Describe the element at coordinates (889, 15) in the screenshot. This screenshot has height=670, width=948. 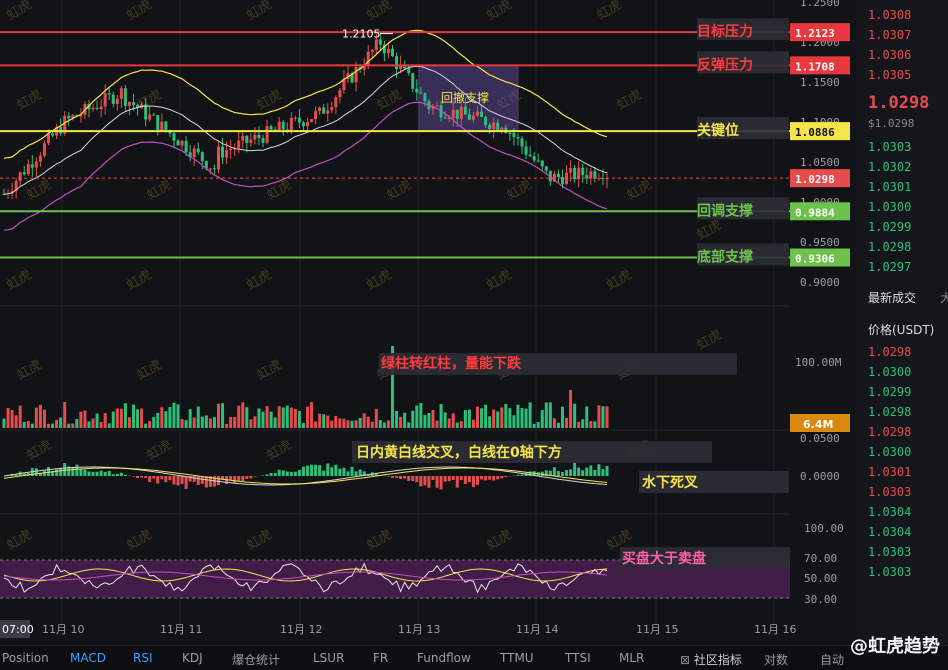
I see `ask-price: 1.0308` at that location.